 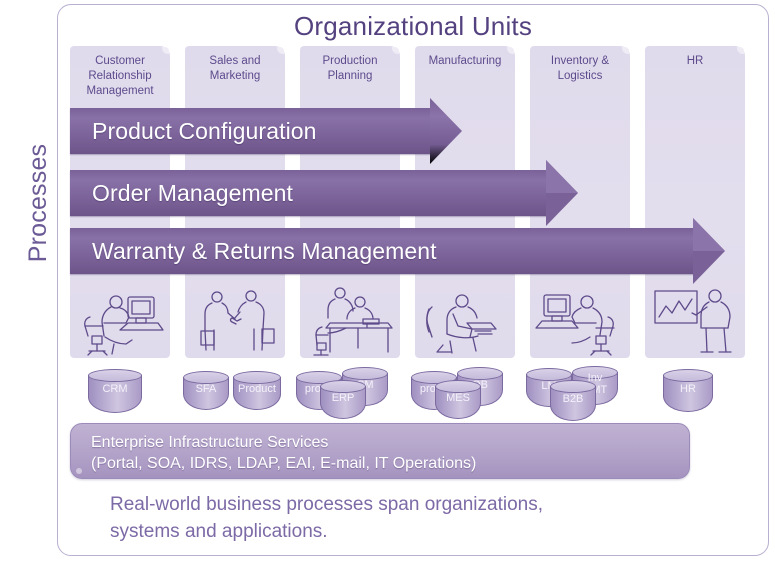 I want to click on caption-line-2: systems and applications., so click(x=219, y=531).